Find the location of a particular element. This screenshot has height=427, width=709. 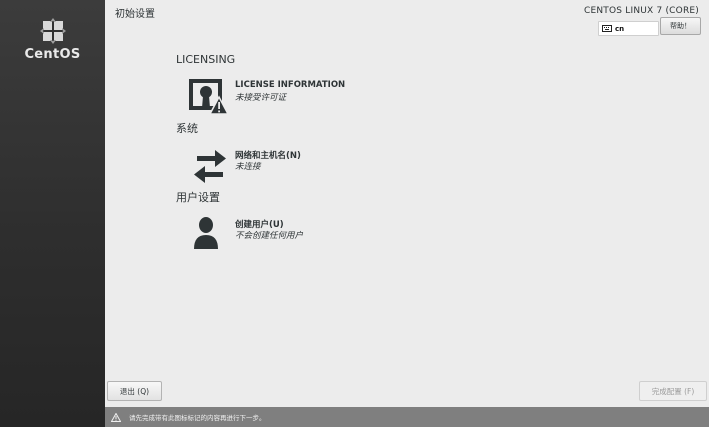

spoke-network-hostname: 网络和主机名(N) 未连接 is located at coordinates (319, 167).